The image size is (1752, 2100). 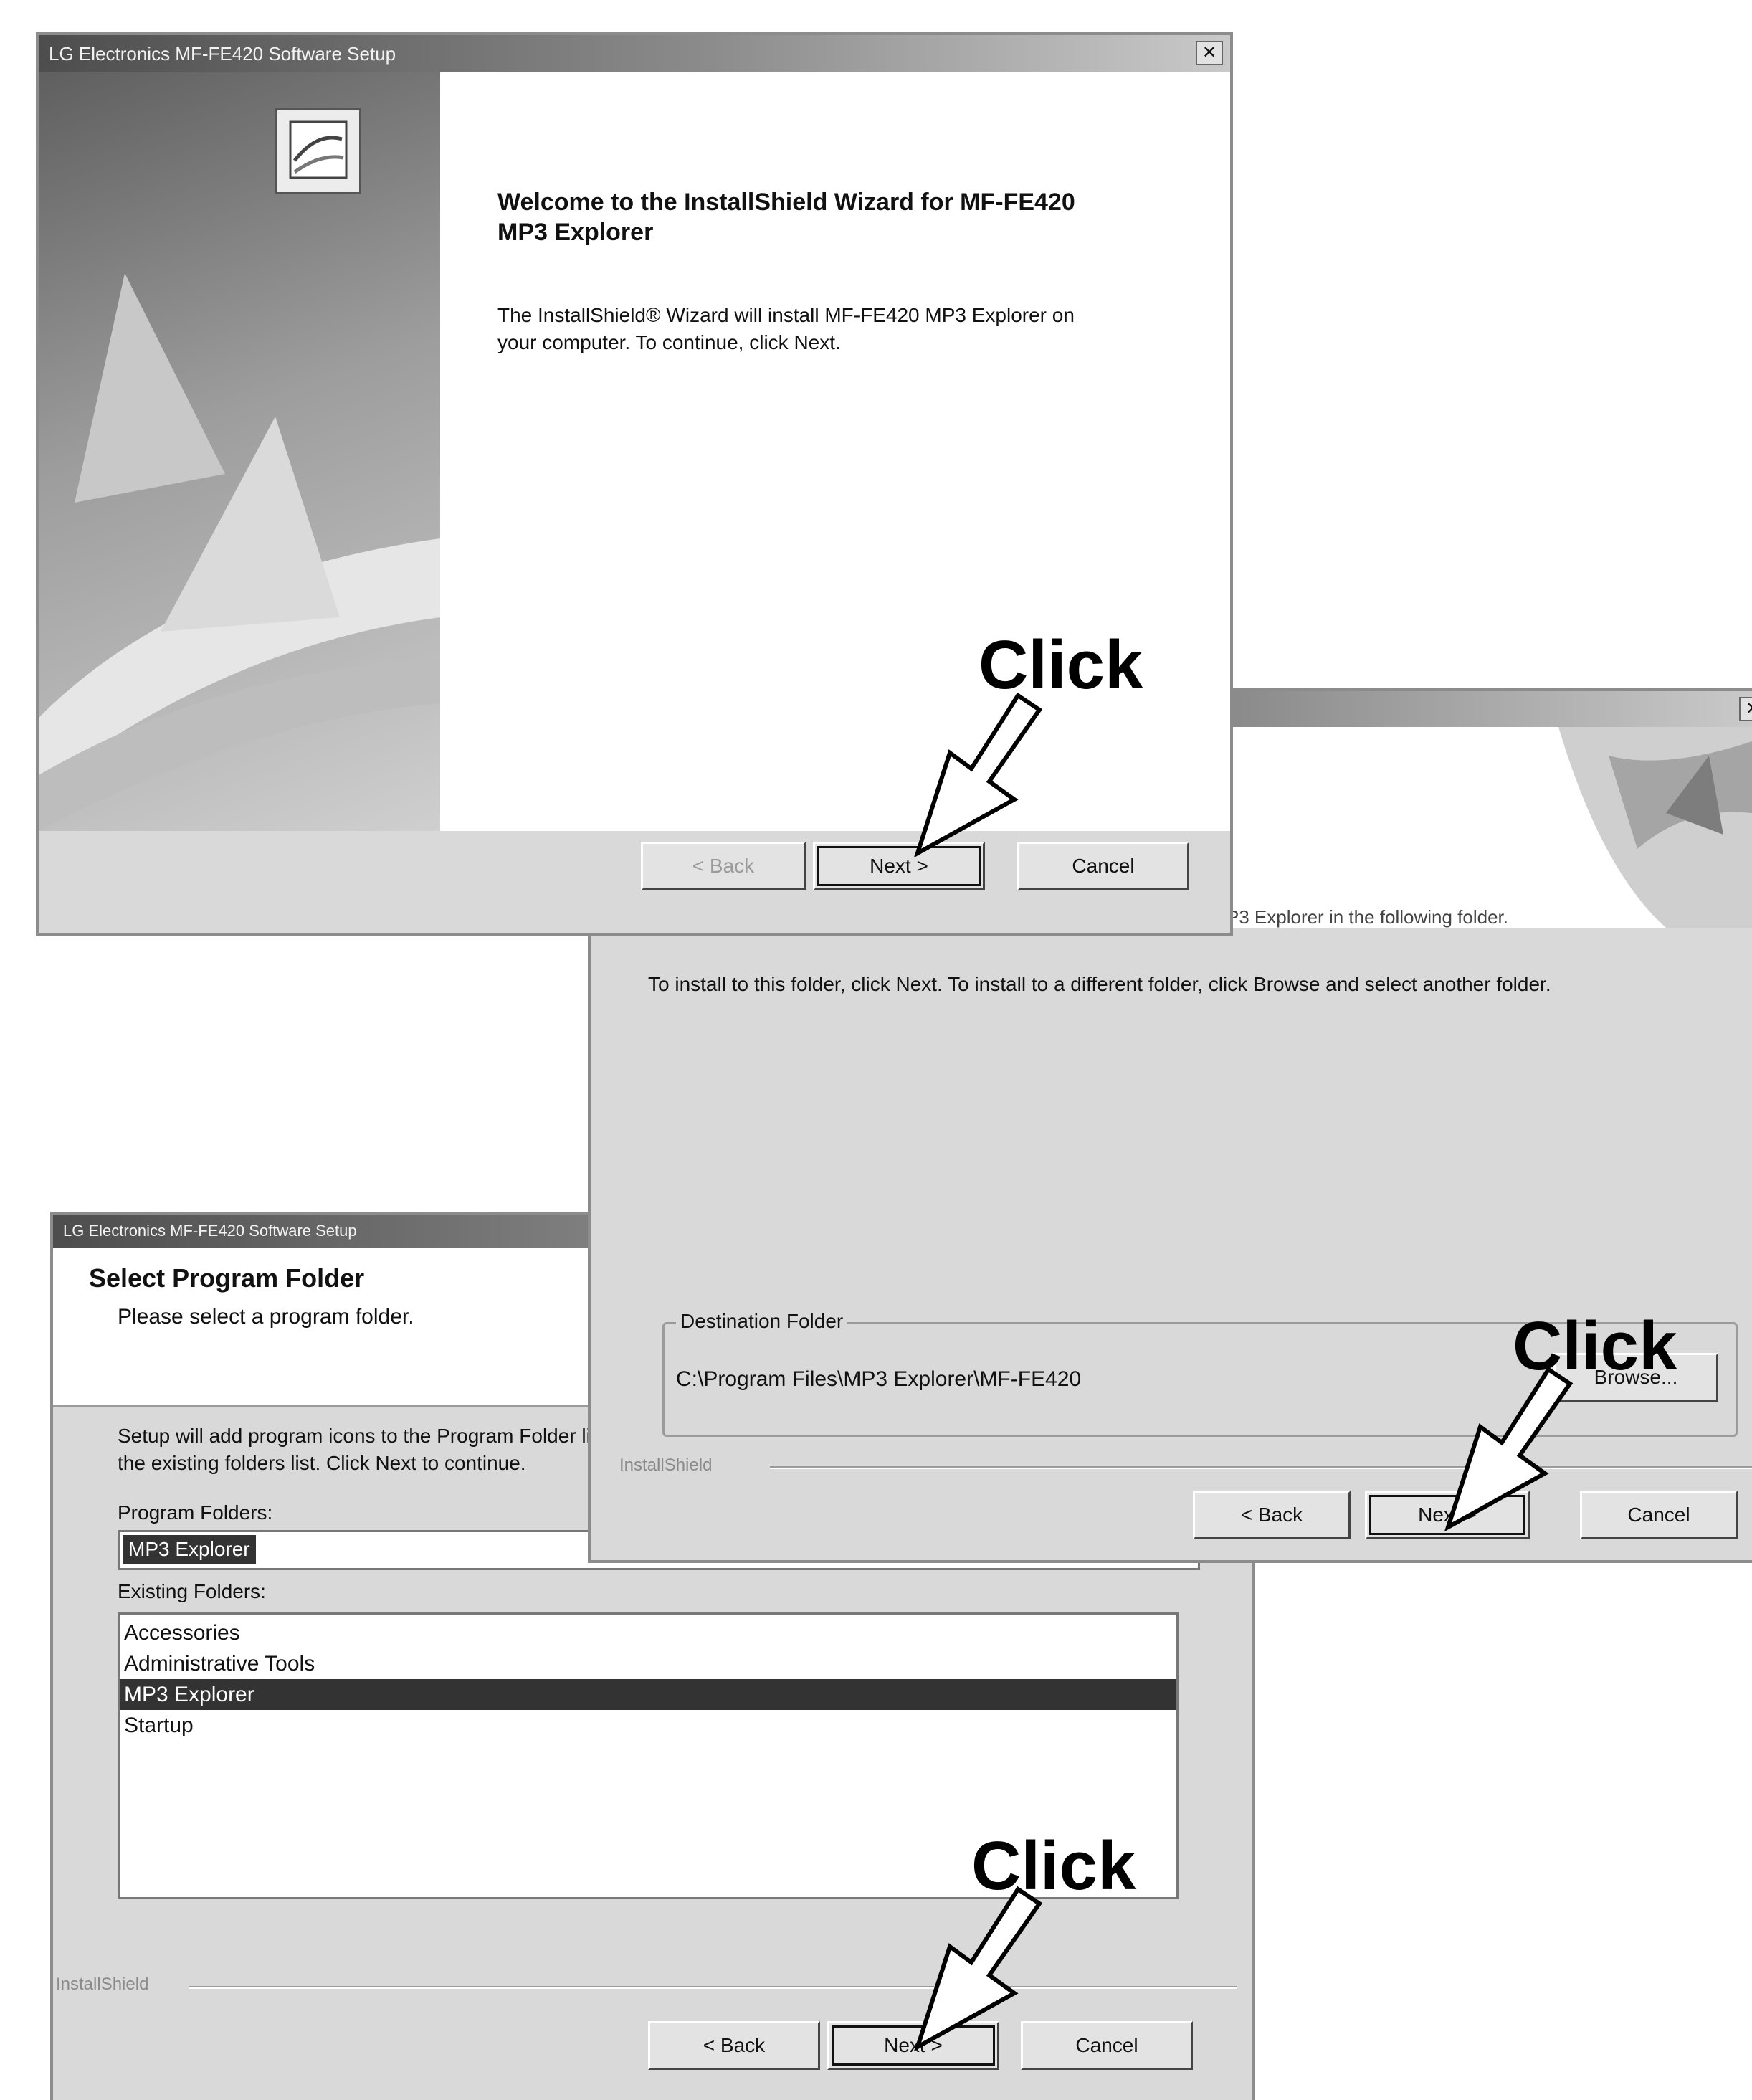 I want to click on page-subheading: Please select a program folder., so click(x=266, y=1317).